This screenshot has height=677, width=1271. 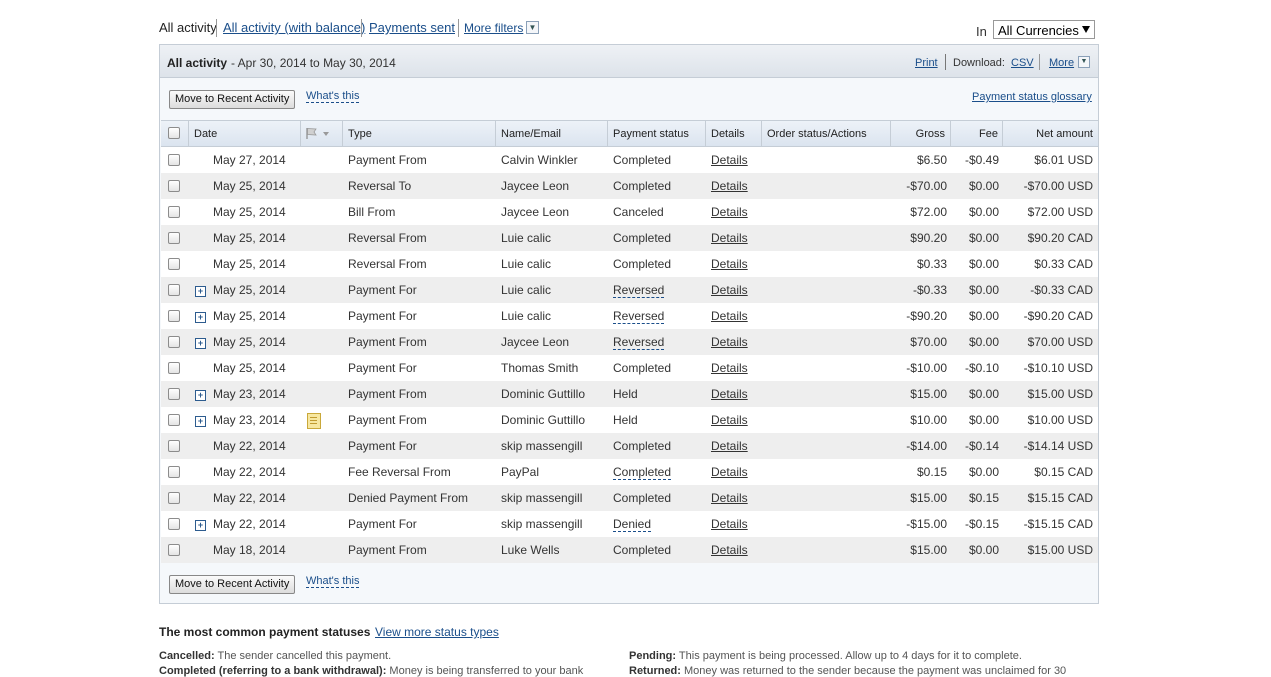 I want to click on column-header-gross: Gross, so click(x=930, y=134).